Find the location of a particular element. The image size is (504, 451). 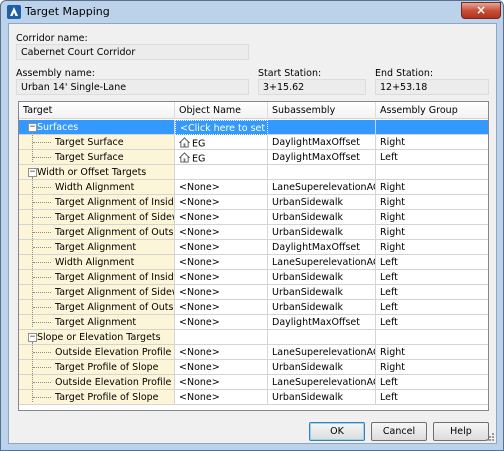

assembly-name-field: Urban 14' Single-Lane is located at coordinates (132, 87).